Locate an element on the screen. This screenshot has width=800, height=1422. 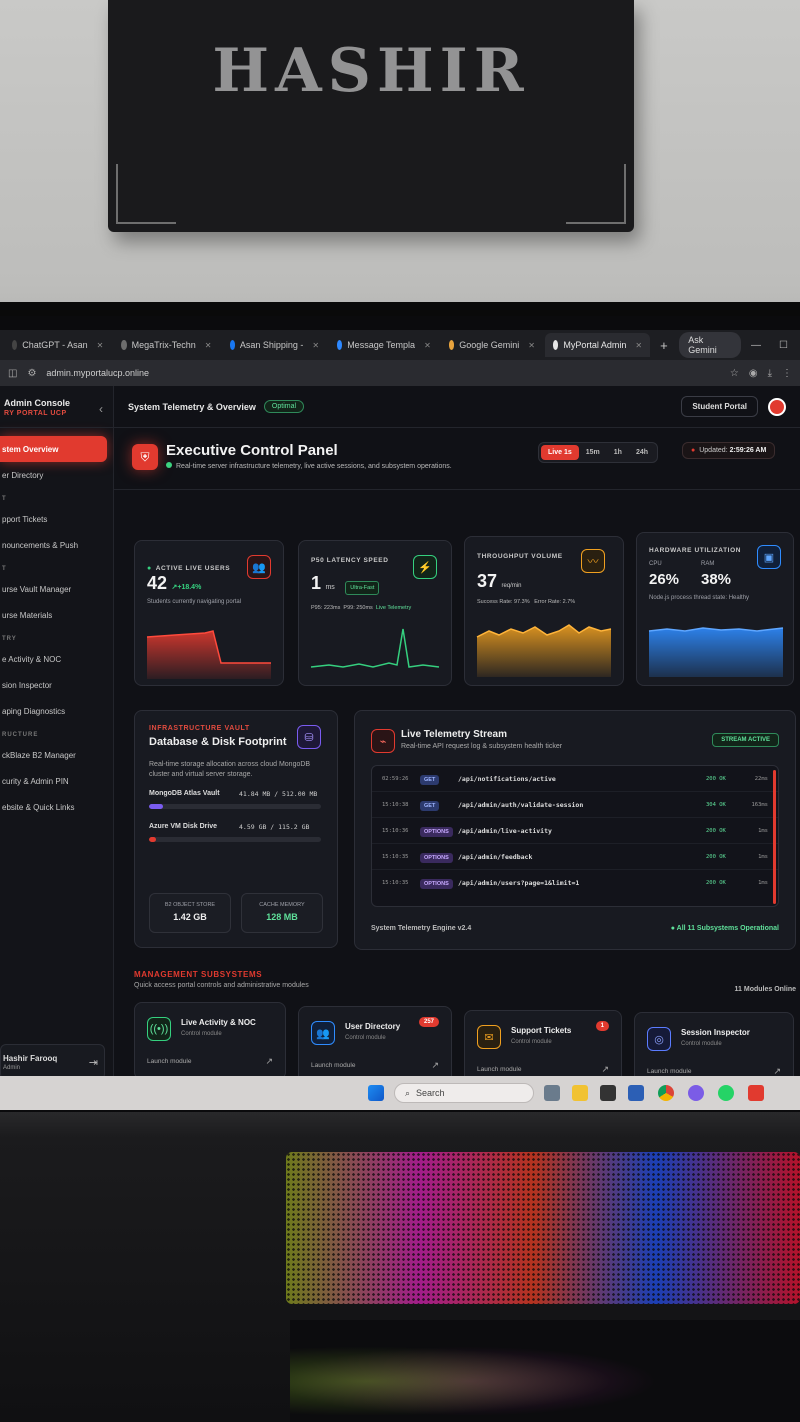
sidebar-item-user-directory: er Directory is located at coordinates (56, 475).